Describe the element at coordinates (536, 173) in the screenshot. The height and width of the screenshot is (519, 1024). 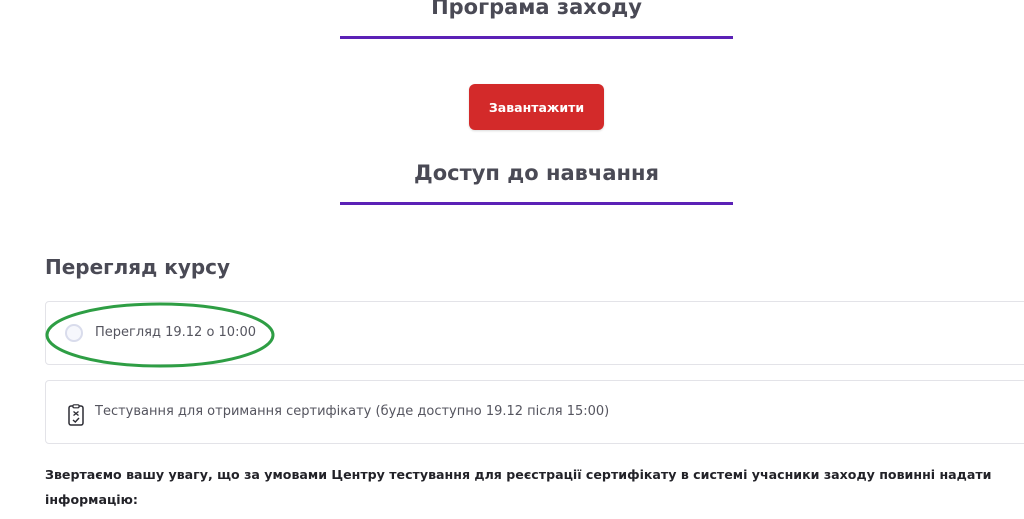
I see `access-section-title: Доступ до навчання` at that location.